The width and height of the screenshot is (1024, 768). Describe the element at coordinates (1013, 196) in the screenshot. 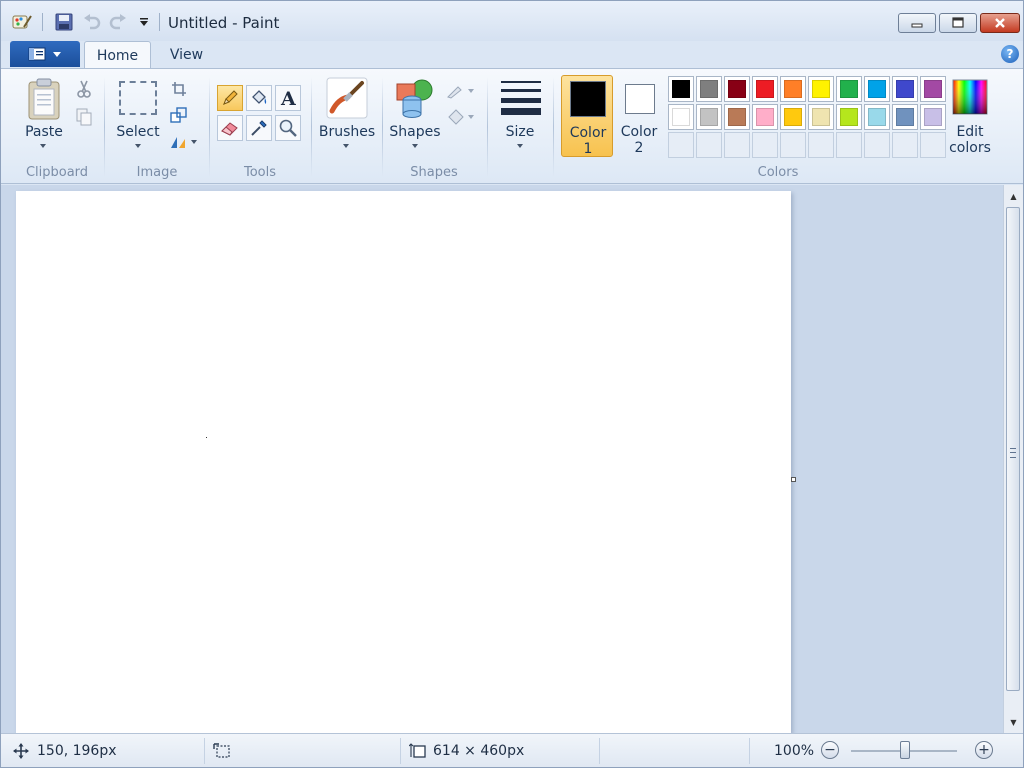

I see `scroll-up-icon: ▲` at that location.